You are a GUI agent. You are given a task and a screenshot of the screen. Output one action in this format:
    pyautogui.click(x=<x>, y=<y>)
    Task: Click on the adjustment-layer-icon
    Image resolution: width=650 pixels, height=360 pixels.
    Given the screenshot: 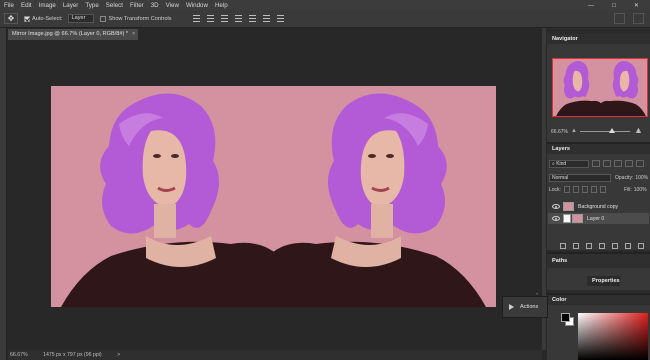 What is the action you would take?
    pyautogui.click(x=602, y=246)
    